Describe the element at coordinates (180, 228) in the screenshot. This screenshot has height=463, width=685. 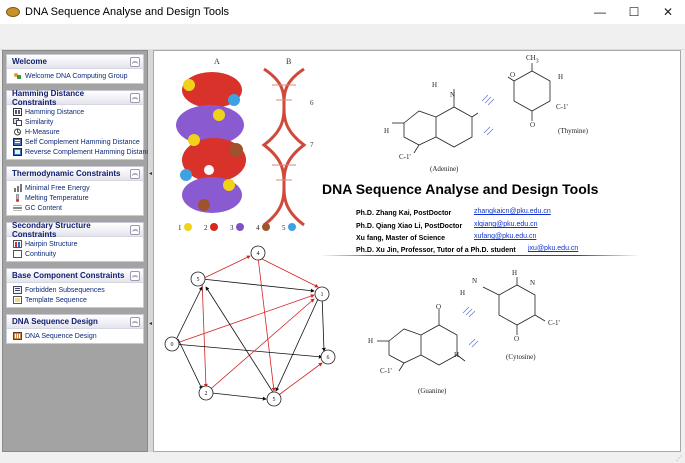
I see `legend-label-1: 1` at that location.